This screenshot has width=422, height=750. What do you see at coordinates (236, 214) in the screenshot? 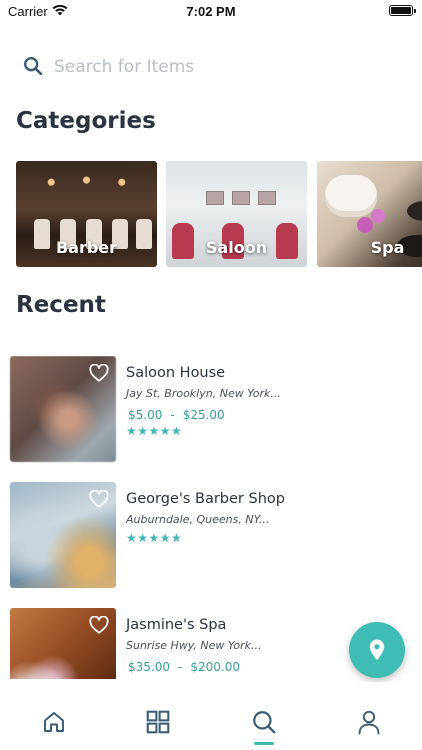
I see `category-card-saloon: Saloon` at bounding box center [236, 214].